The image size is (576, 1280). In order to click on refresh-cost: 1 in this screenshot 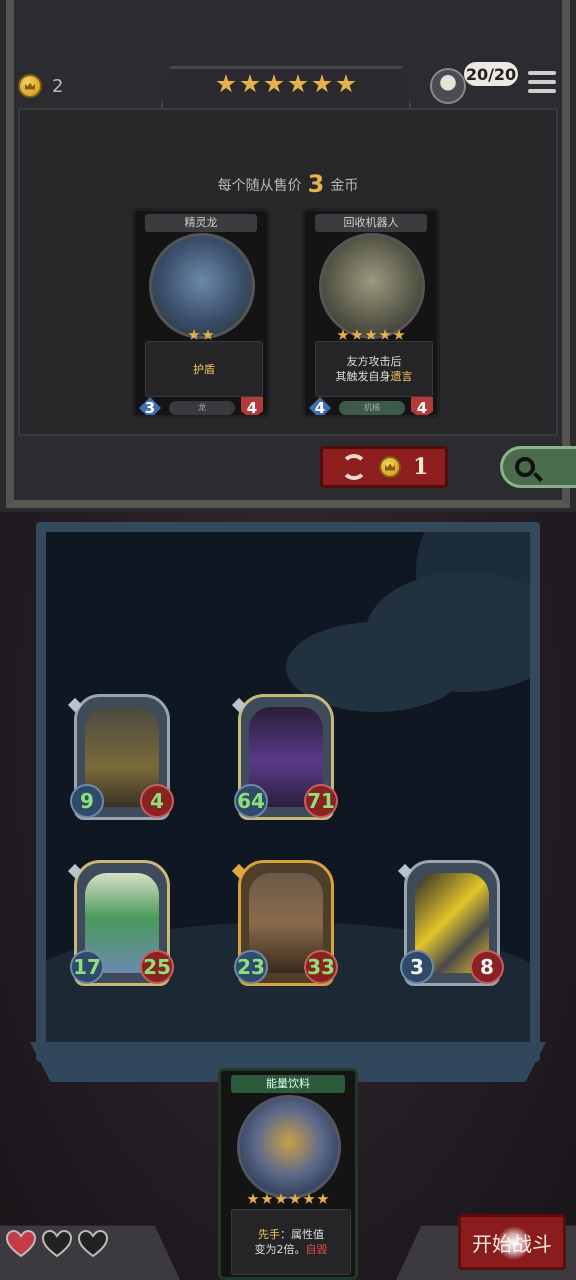, I will do `click(421, 467)`.